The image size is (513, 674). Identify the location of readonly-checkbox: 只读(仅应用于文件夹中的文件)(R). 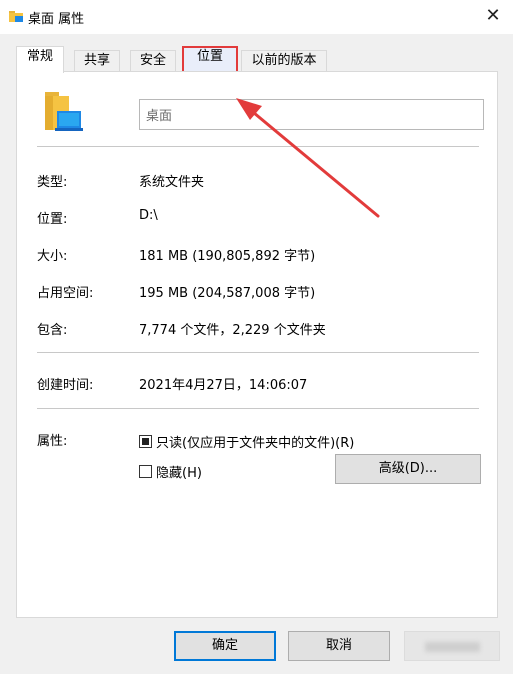
(247, 441).